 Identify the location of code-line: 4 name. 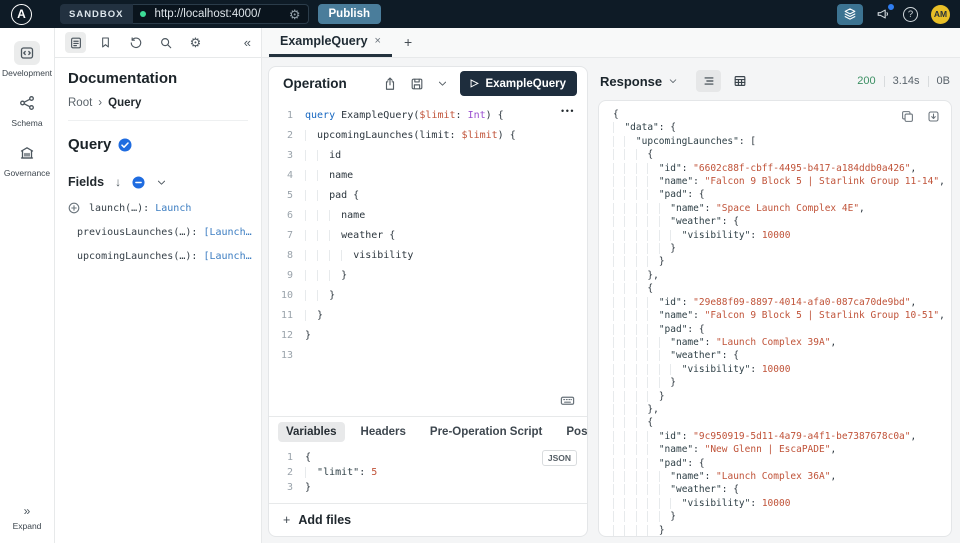
(428, 176).